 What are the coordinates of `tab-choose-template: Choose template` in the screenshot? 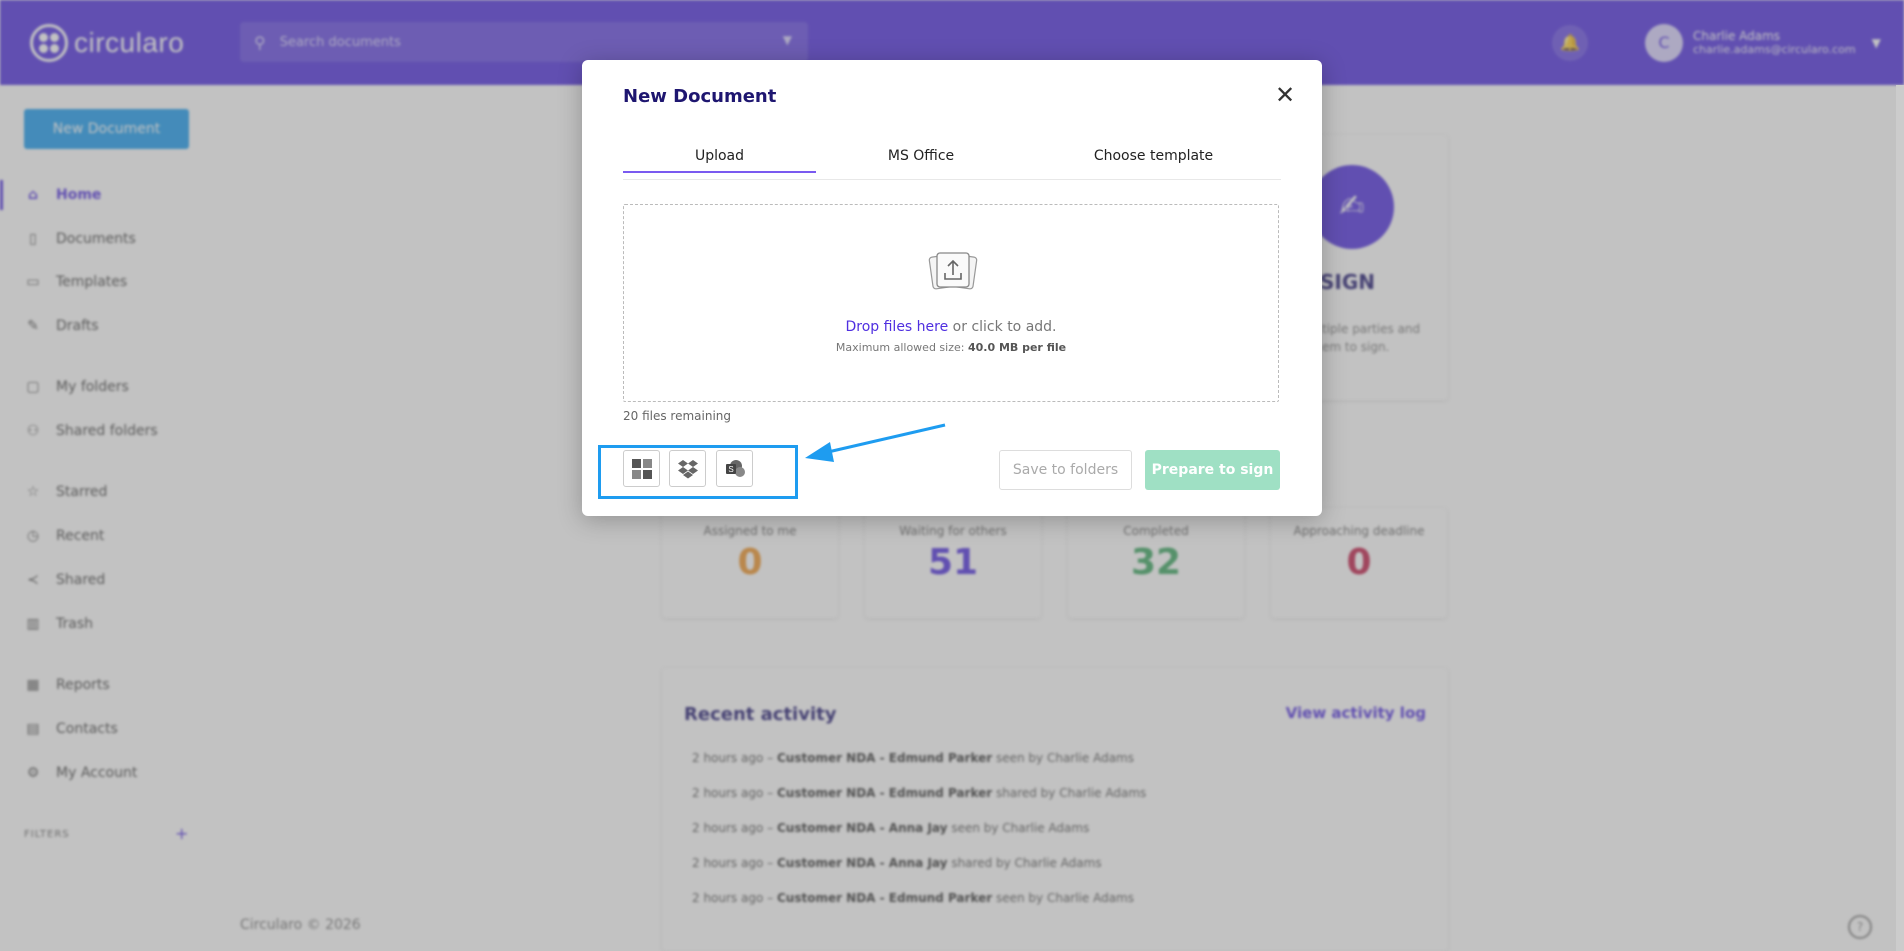 It's located at (1153, 150).